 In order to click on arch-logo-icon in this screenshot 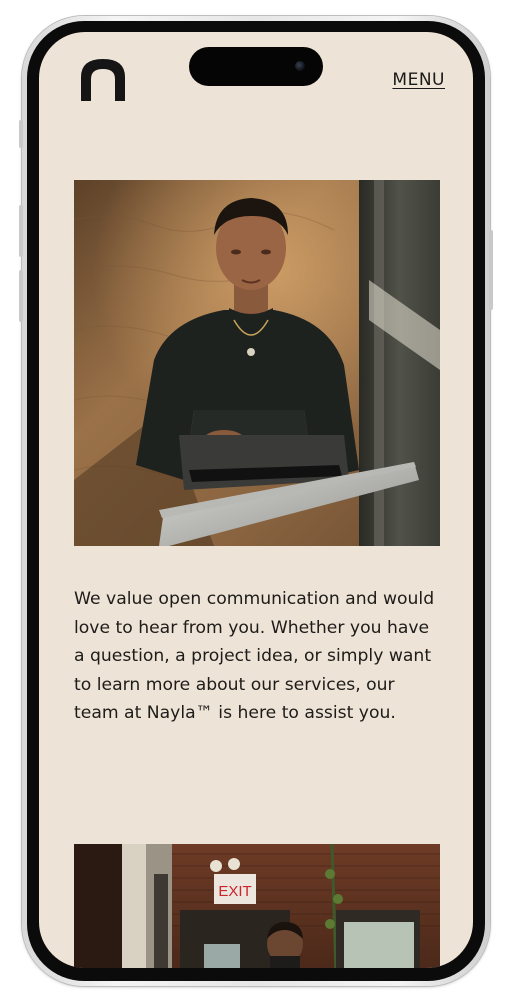, I will do `click(103, 80)`.